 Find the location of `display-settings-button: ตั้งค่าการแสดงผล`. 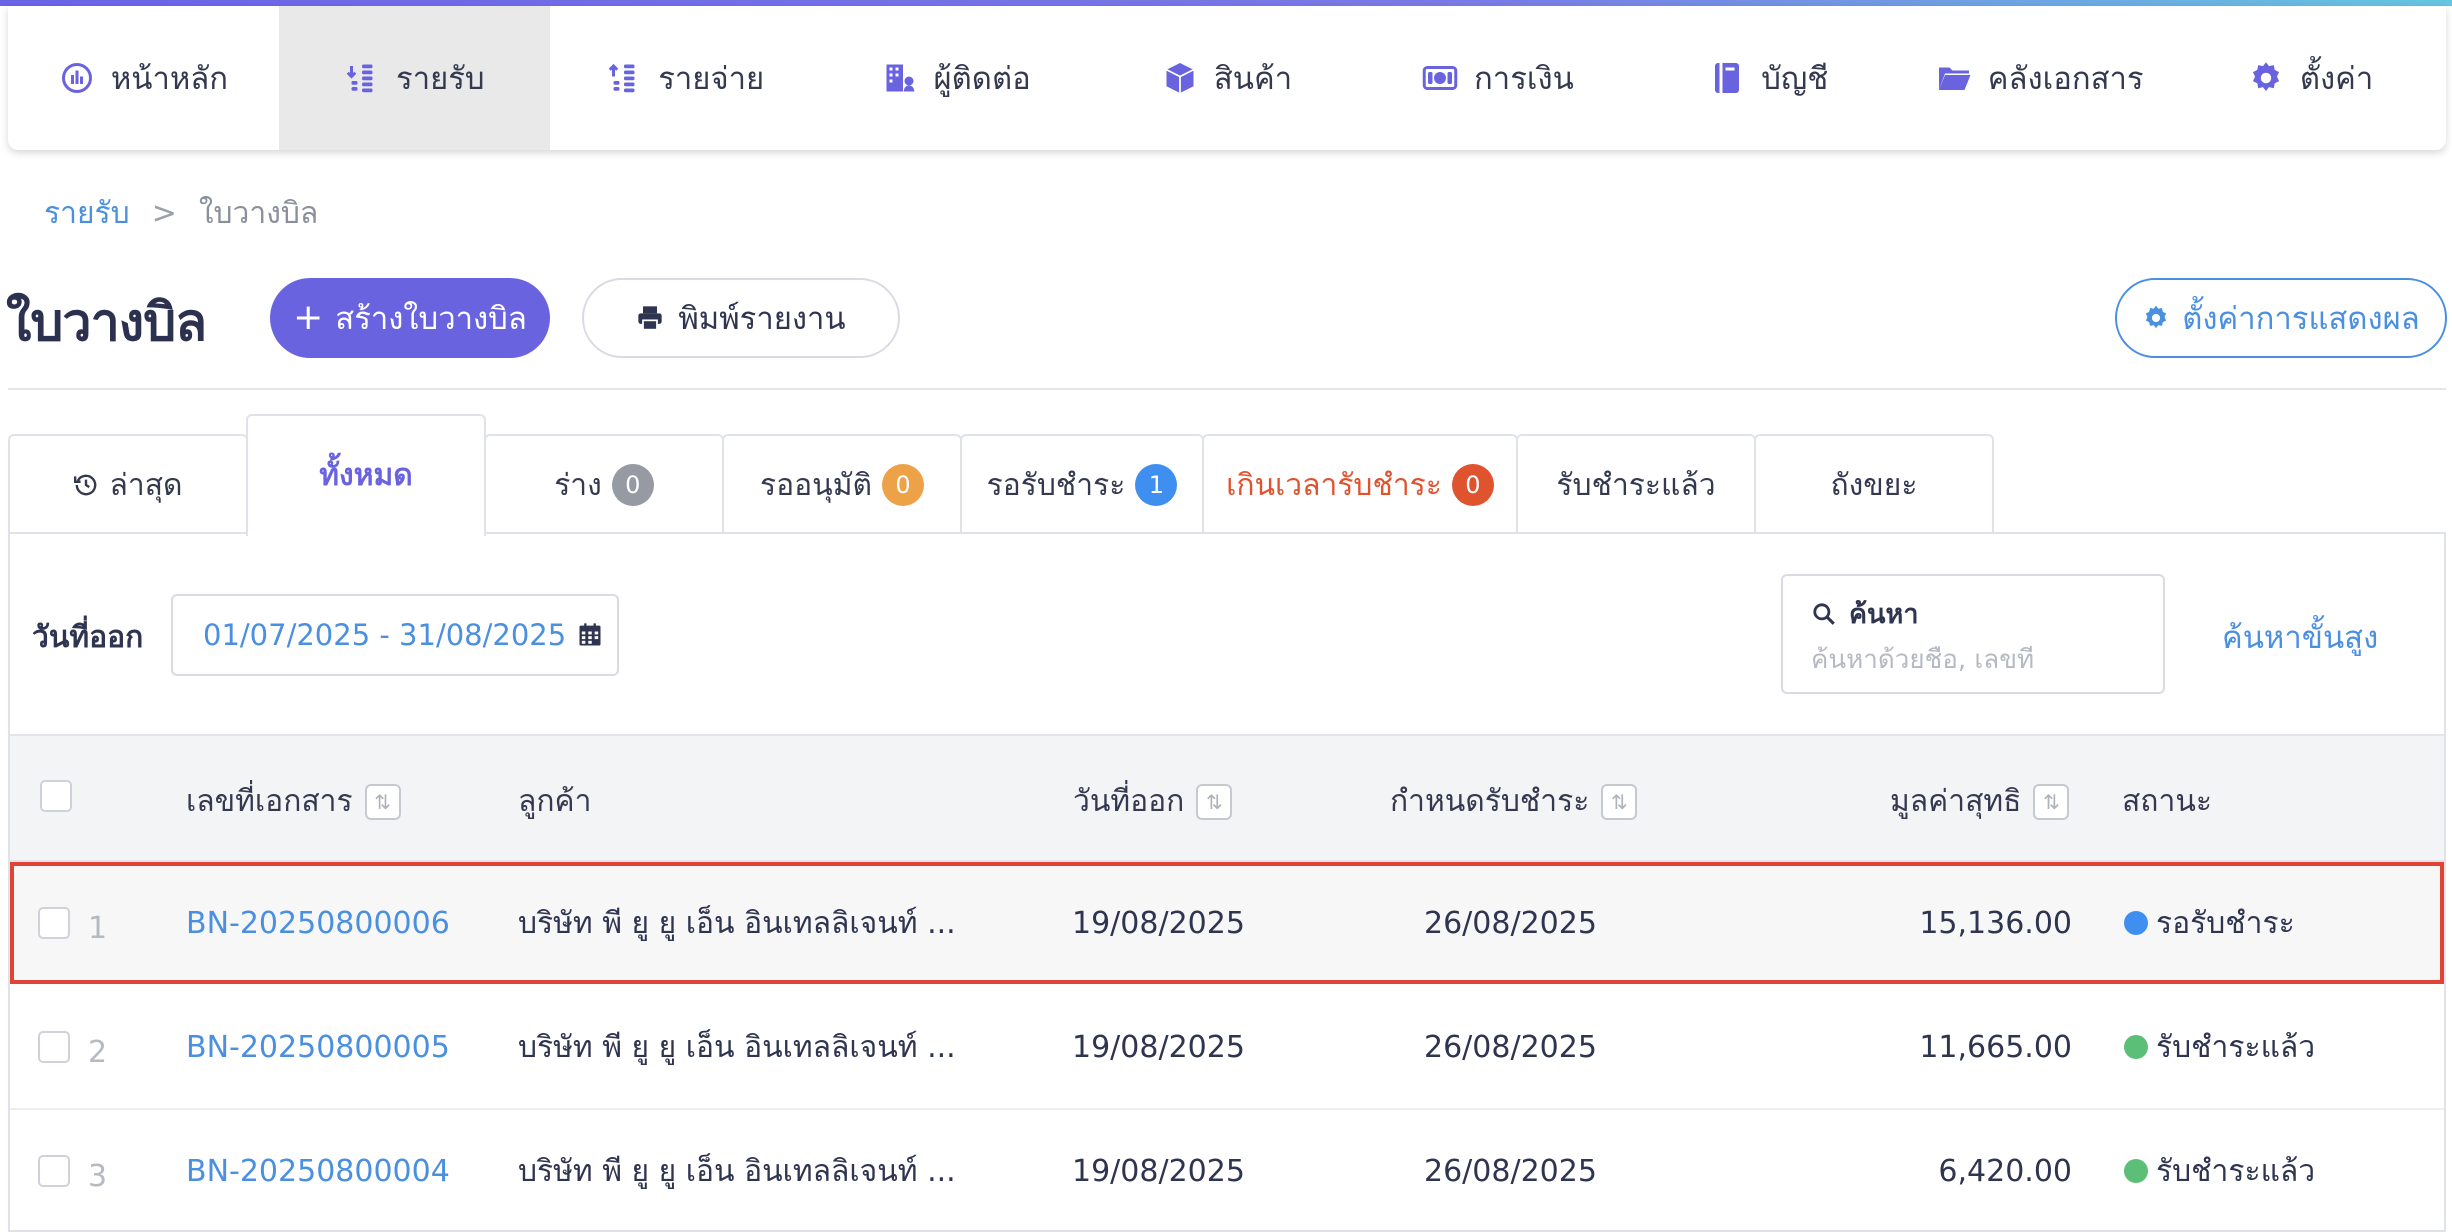

display-settings-button: ตั้งค่าการแสดงผล is located at coordinates (2281, 318).